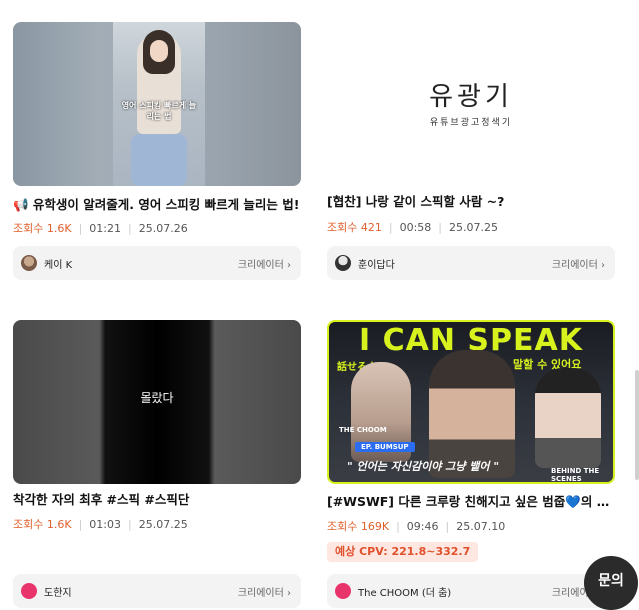 This screenshot has width=639, height=610. Describe the element at coordinates (105, 524) in the screenshot. I see `duration: 01:03` at that location.